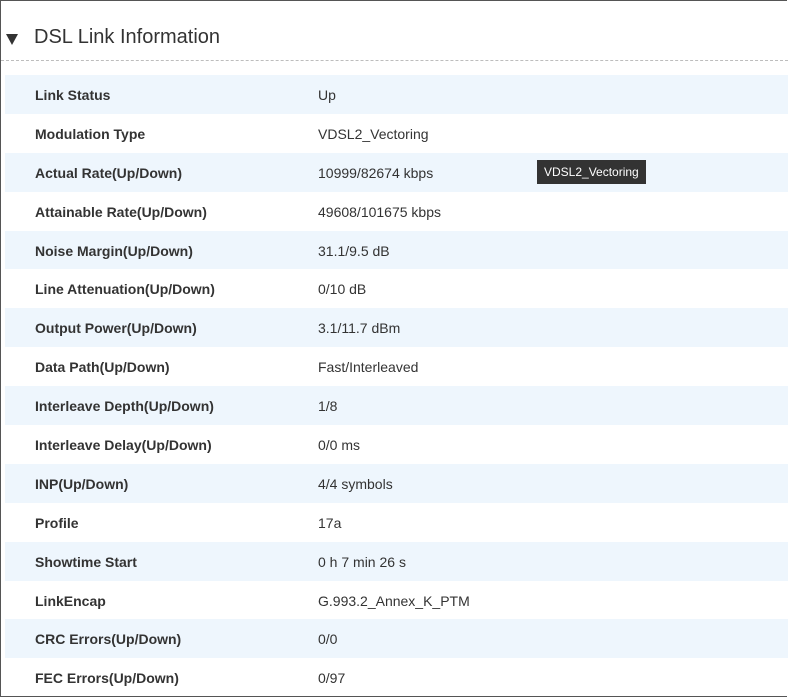 Image resolution: width=788 pixels, height=698 pixels. I want to click on row-value: 0/0, so click(328, 639).